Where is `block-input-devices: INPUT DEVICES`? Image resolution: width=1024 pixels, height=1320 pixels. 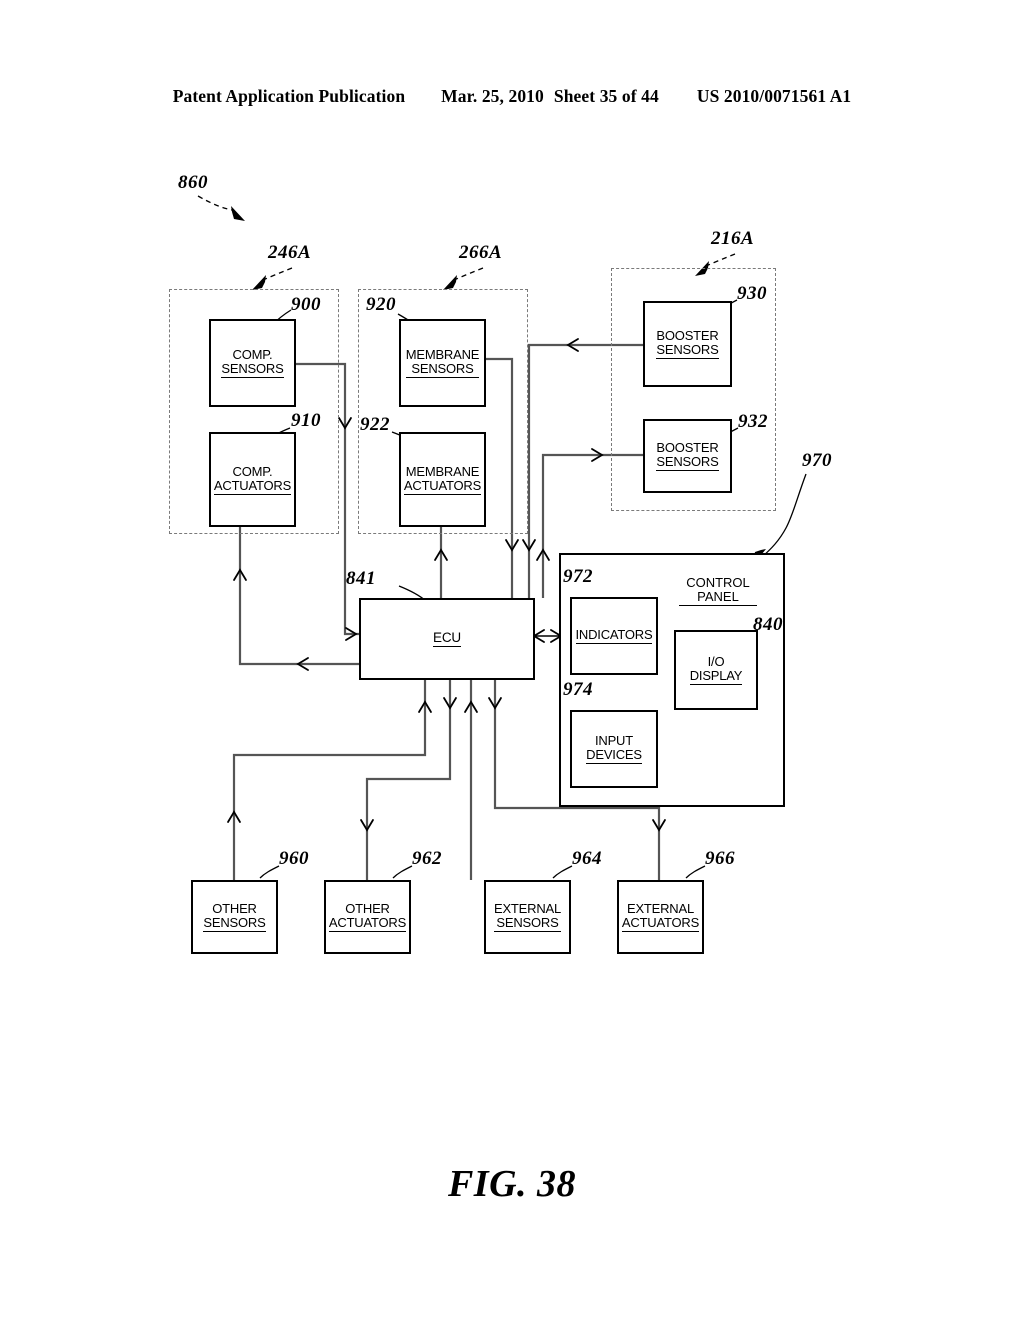
block-input-devices: INPUT DEVICES is located at coordinates (614, 749).